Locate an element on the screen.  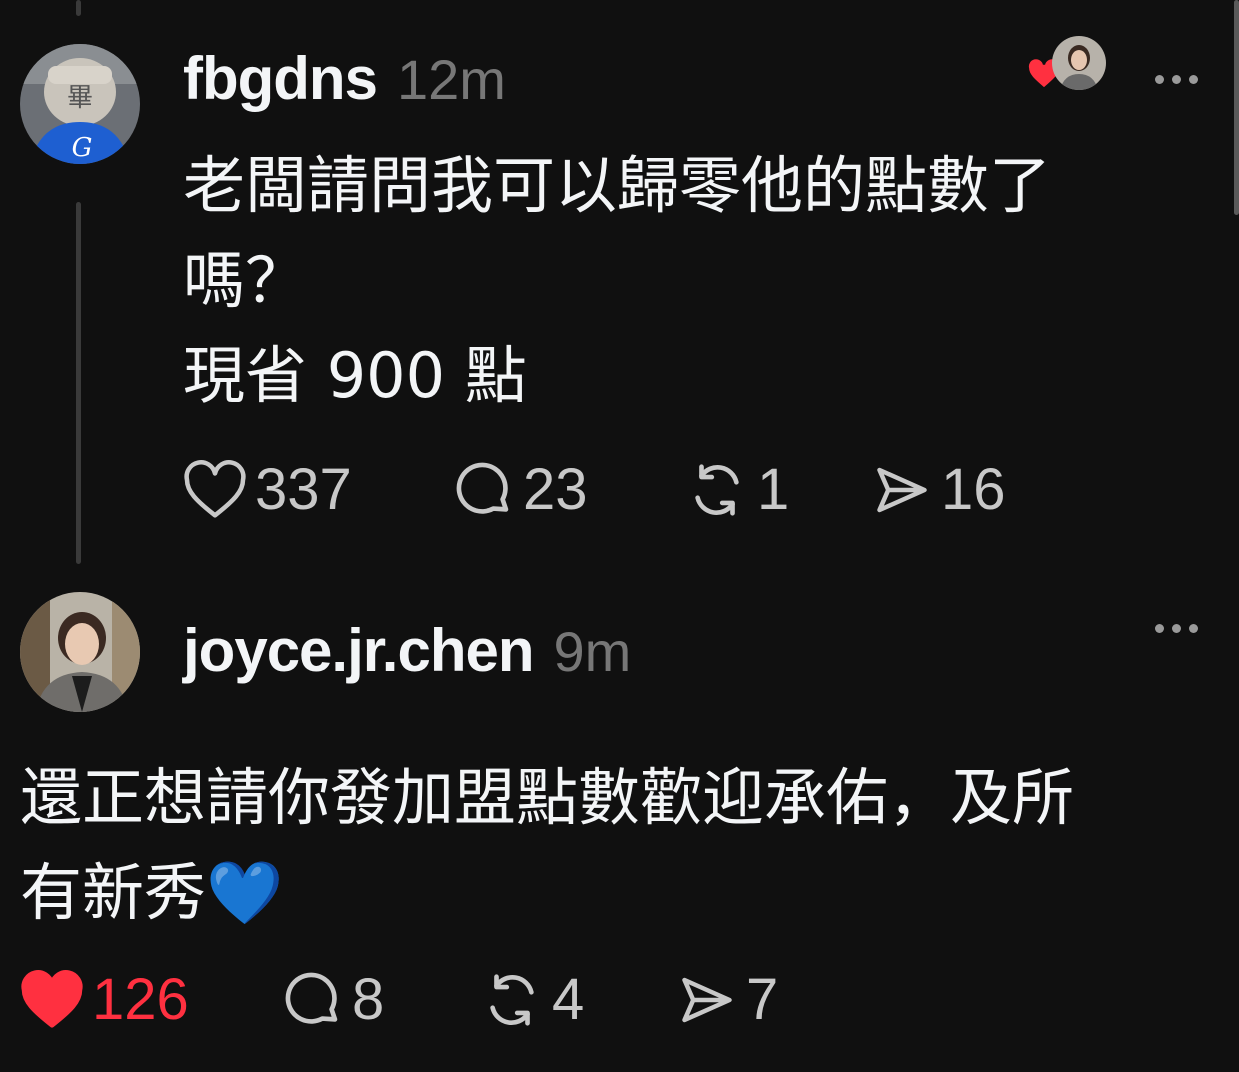
repost-button: 1 is located at coordinates (778, 489).